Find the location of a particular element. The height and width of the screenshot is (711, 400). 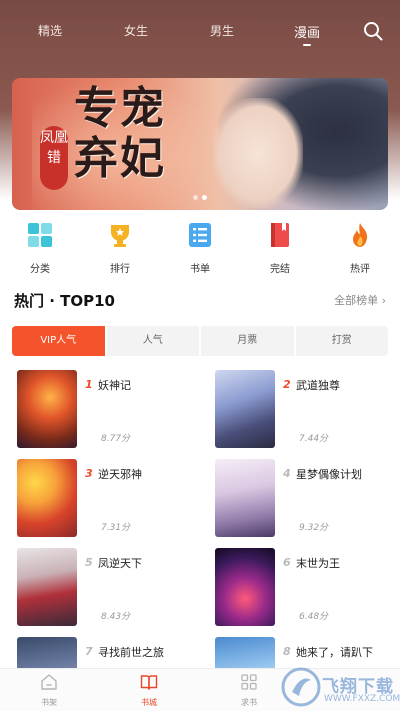

nav-bookshelf: 书架 is located at coordinates (49, 690).